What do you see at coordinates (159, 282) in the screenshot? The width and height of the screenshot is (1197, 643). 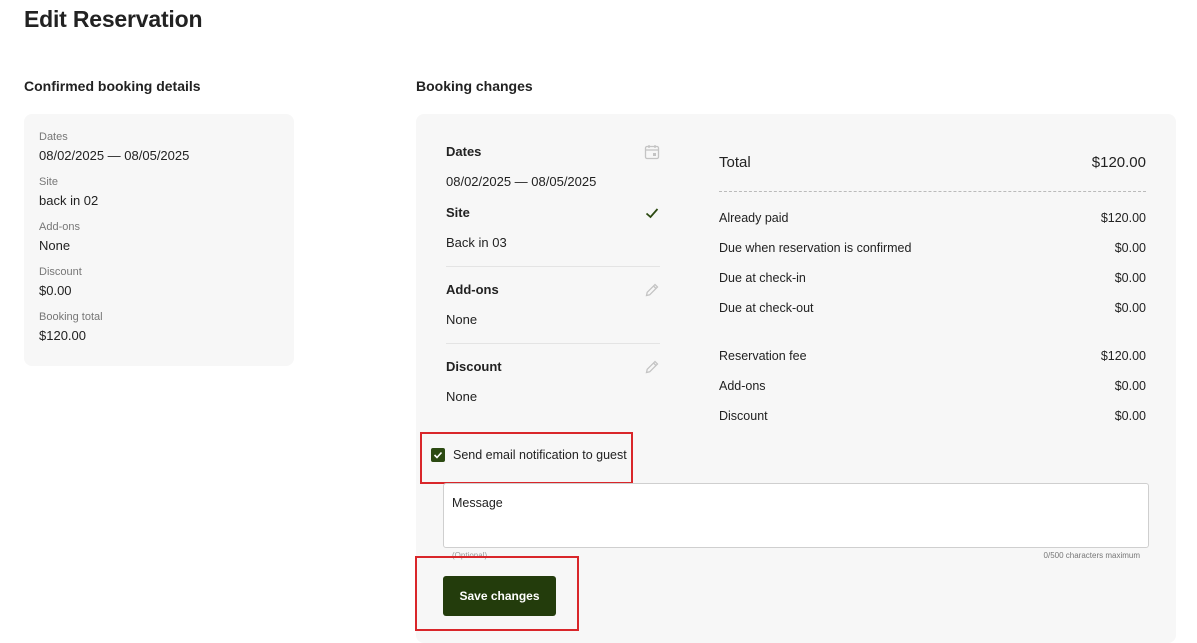 I see `confirmed-discount: Discount $0.00` at bounding box center [159, 282].